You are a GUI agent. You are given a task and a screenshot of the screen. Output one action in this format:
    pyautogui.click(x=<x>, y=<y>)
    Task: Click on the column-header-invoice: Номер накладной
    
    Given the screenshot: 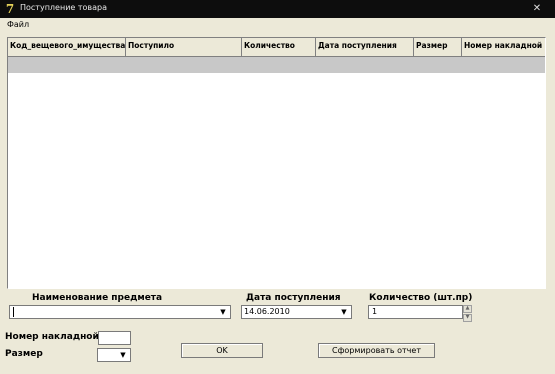 What is the action you would take?
    pyautogui.click(x=503, y=47)
    